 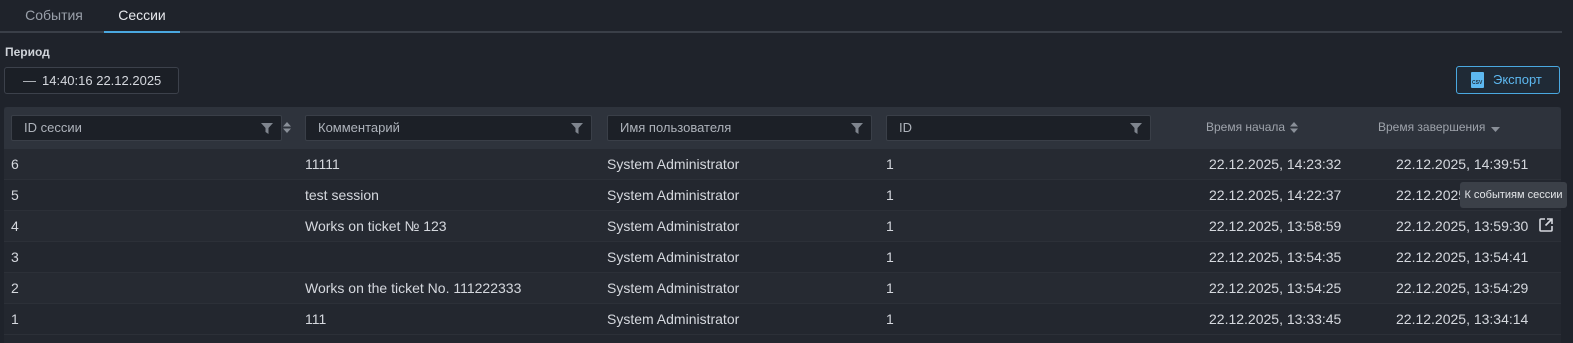 What do you see at coordinates (1275, 288) in the screenshot?
I see `cell-start-time: 22.12.2025, 13:54:25` at bounding box center [1275, 288].